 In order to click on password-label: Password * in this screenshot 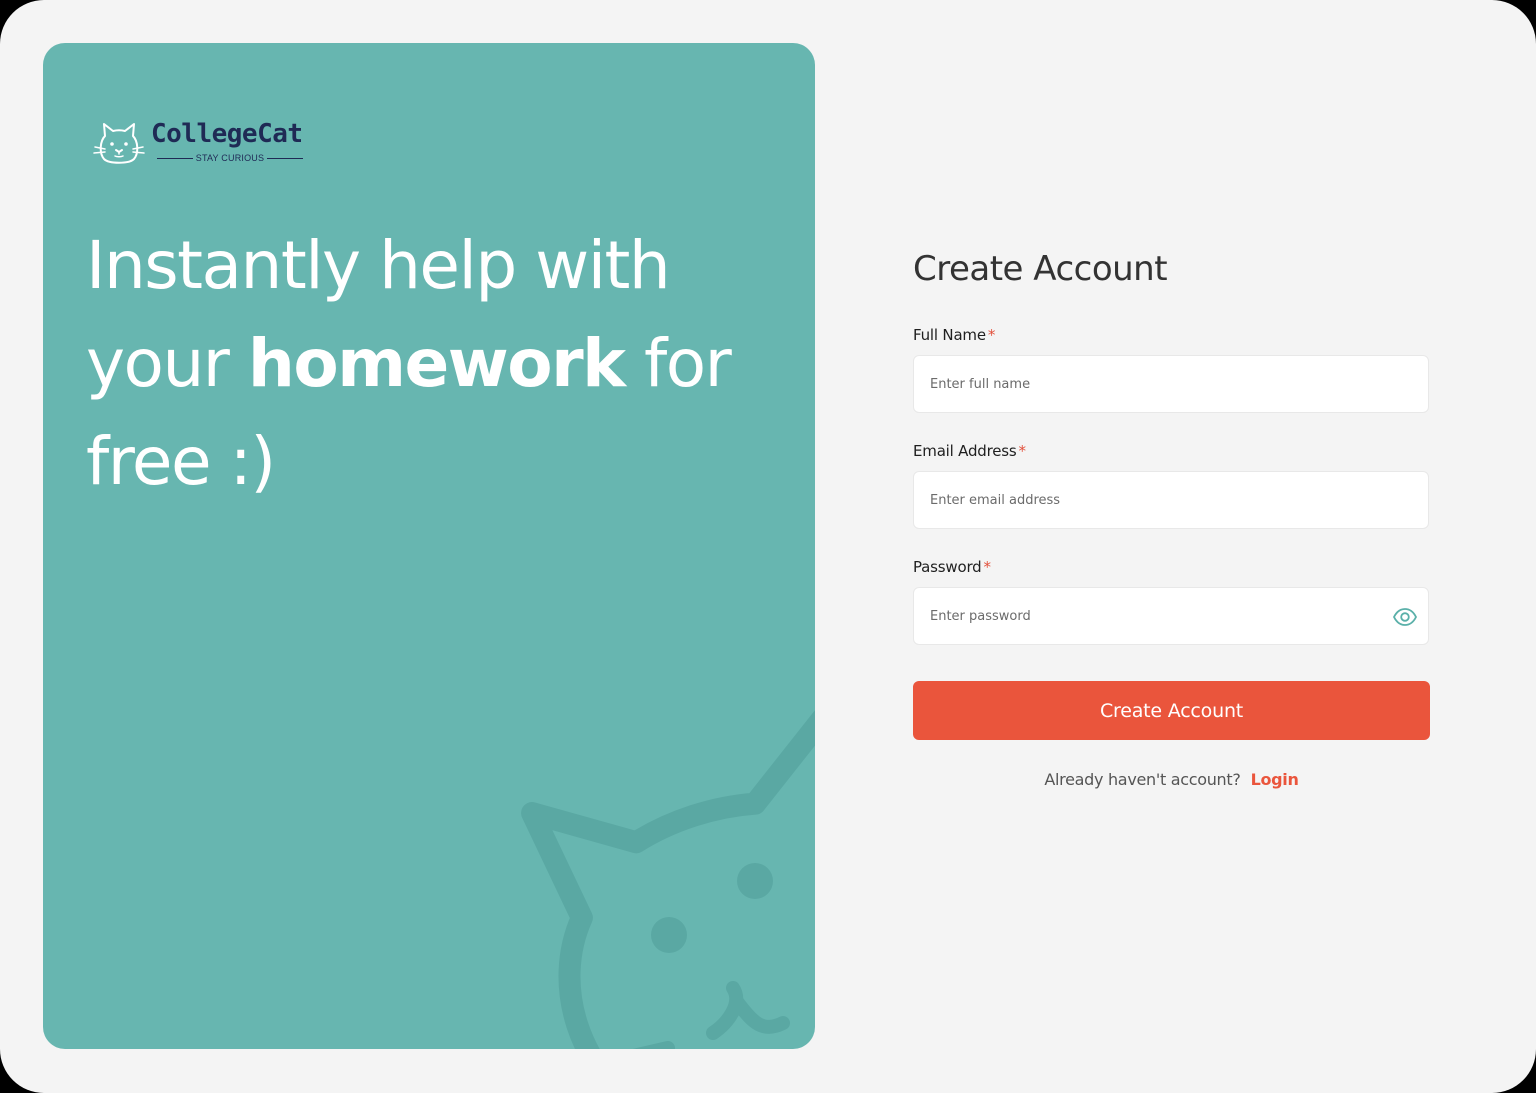, I will do `click(952, 567)`.